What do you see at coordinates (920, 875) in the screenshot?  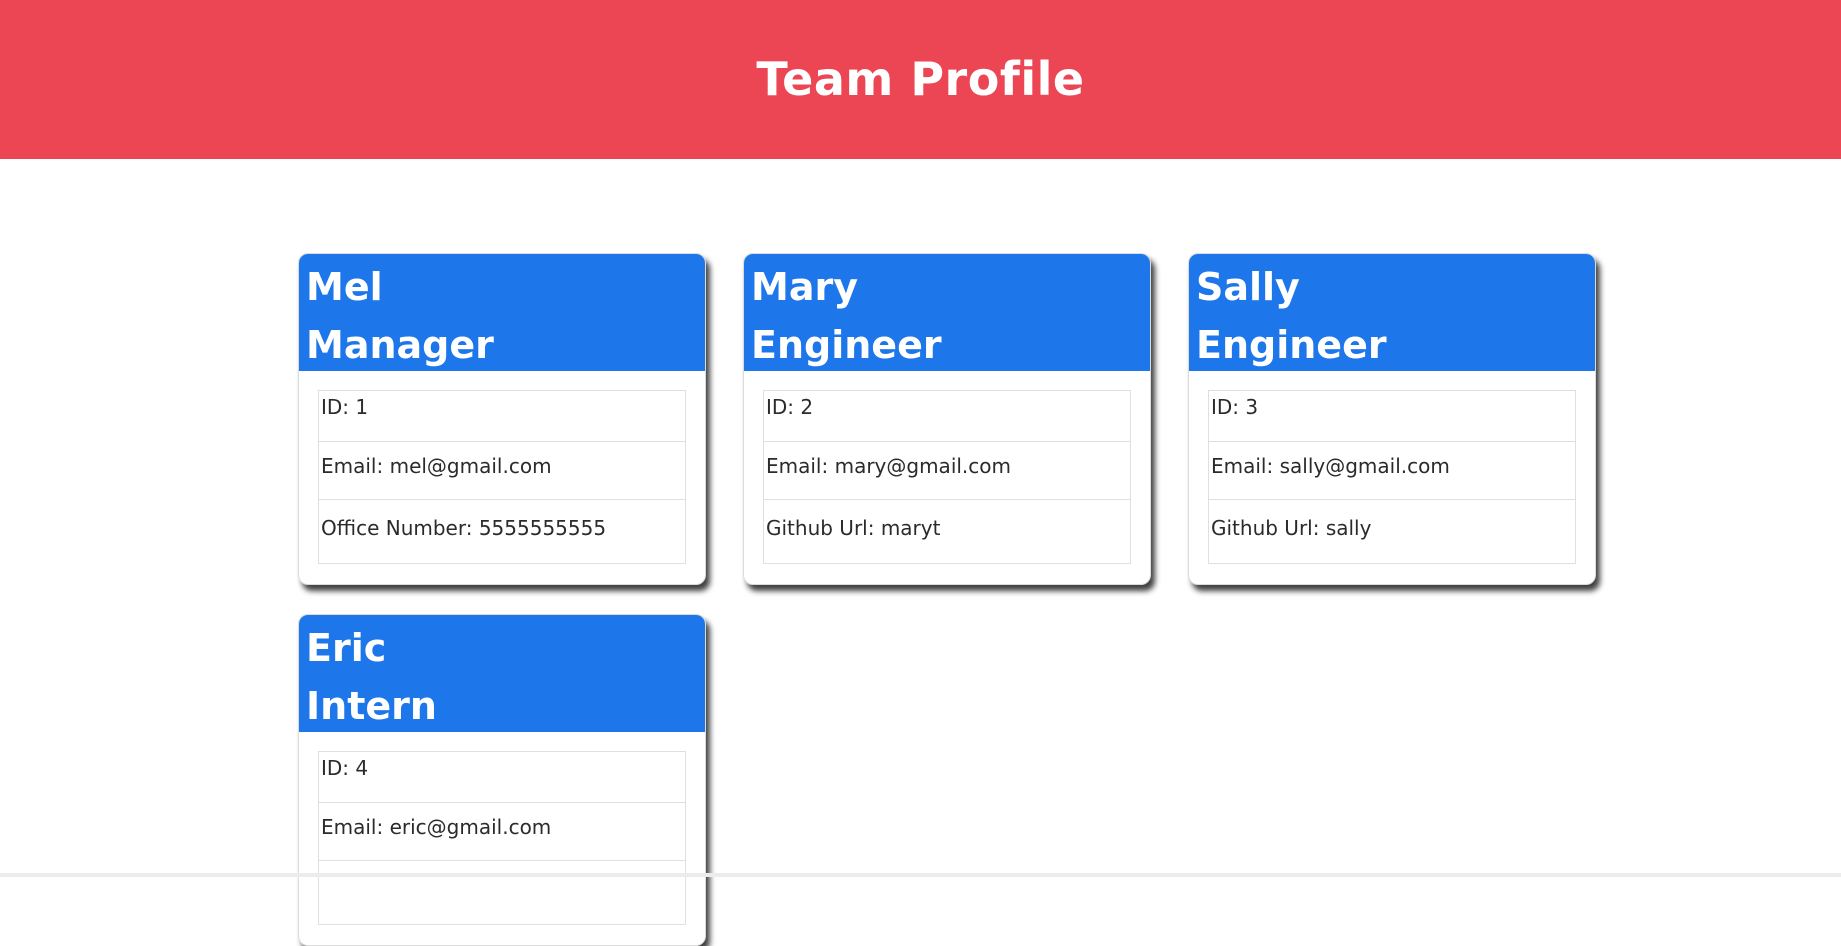 I see `window-bottom-edge` at bounding box center [920, 875].